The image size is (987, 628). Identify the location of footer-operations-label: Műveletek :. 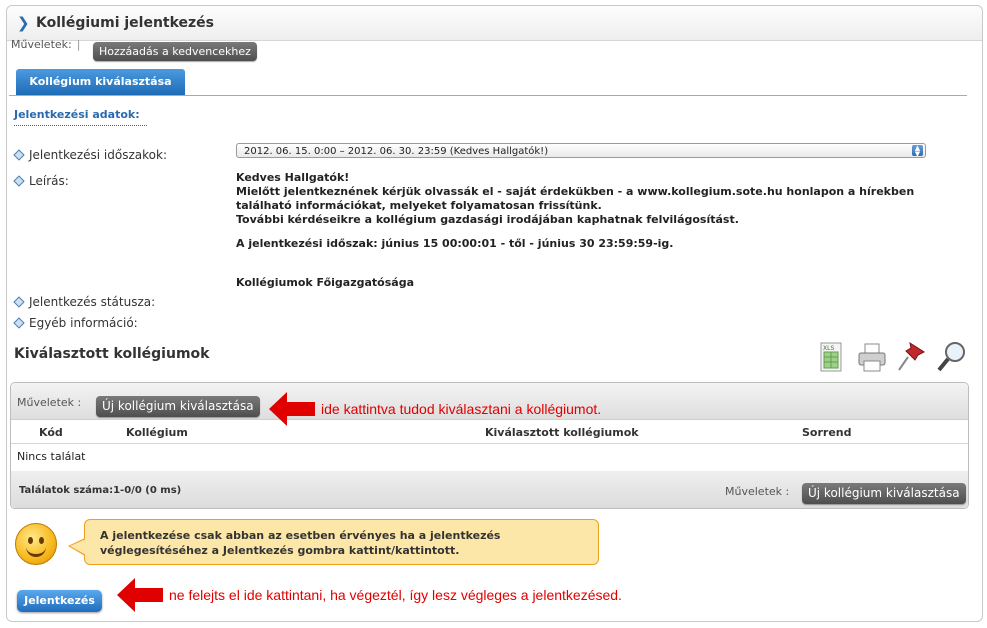
(757, 491).